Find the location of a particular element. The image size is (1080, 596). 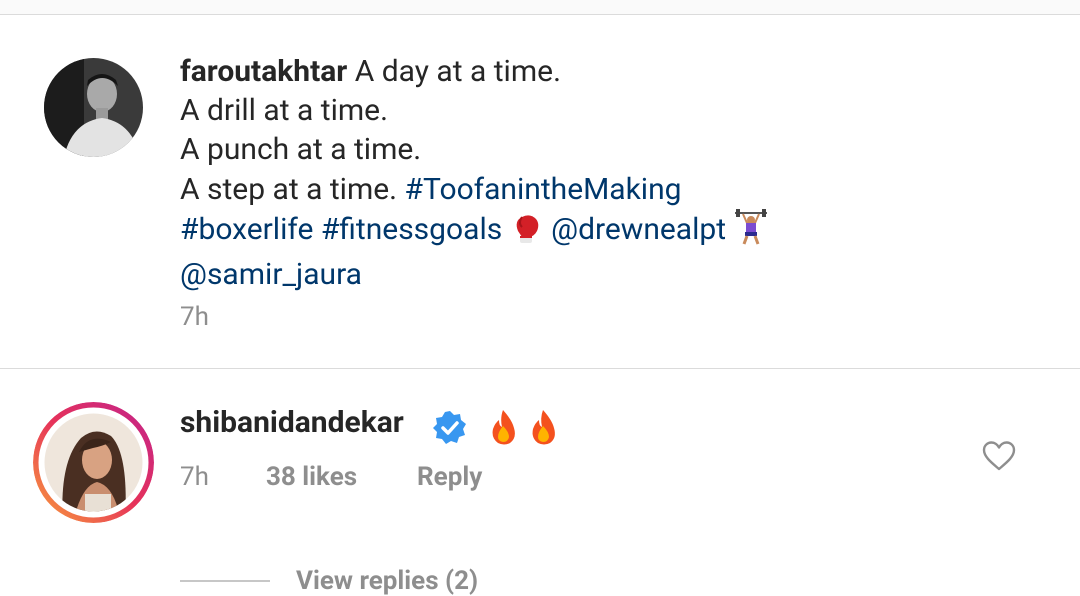

caption-line-3: A punch at a time. is located at coordinates (301, 150).